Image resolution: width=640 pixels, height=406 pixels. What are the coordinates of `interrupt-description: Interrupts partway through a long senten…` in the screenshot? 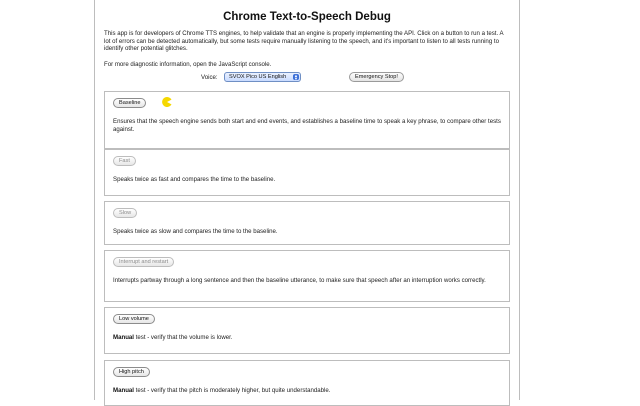 It's located at (299, 280).